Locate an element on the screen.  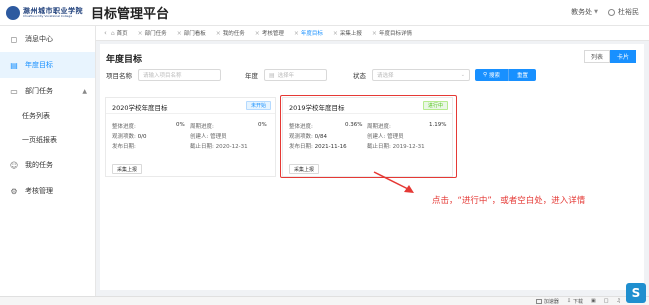
download-item: ⇩ 下载 is located at coordinates (575, 301).